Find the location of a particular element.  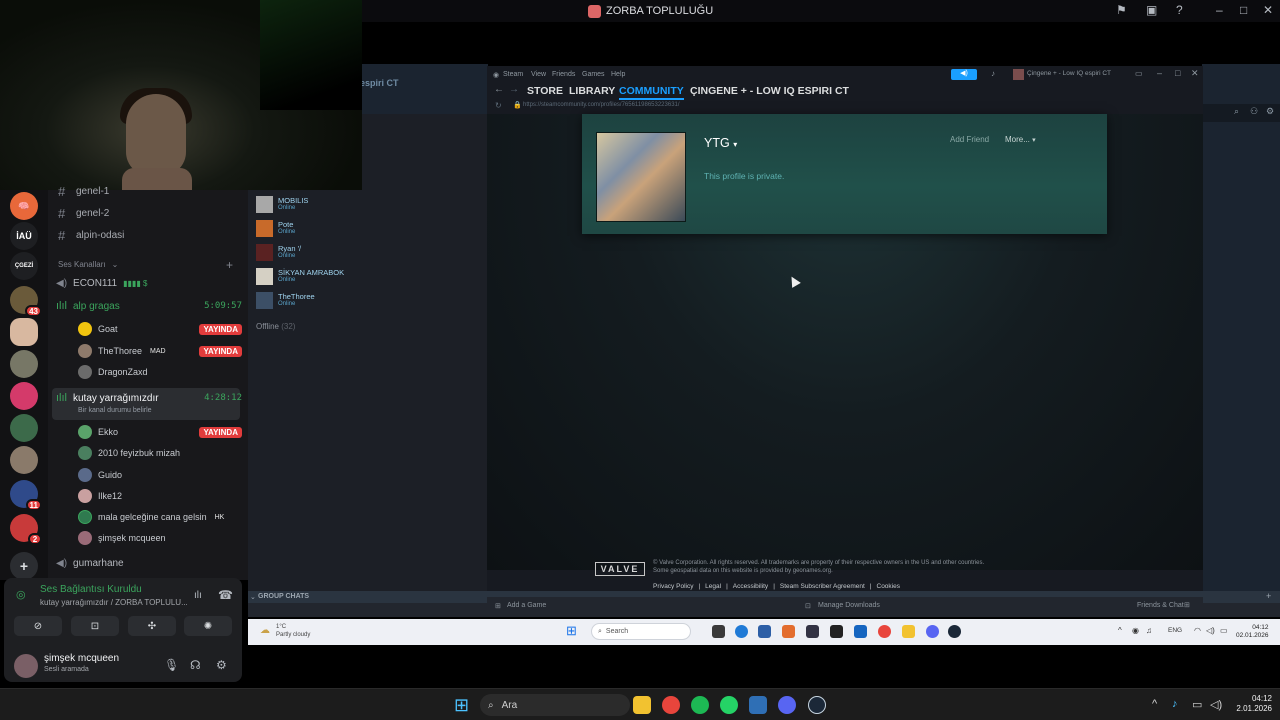

edge-icon is located at coordinates (741, 631).